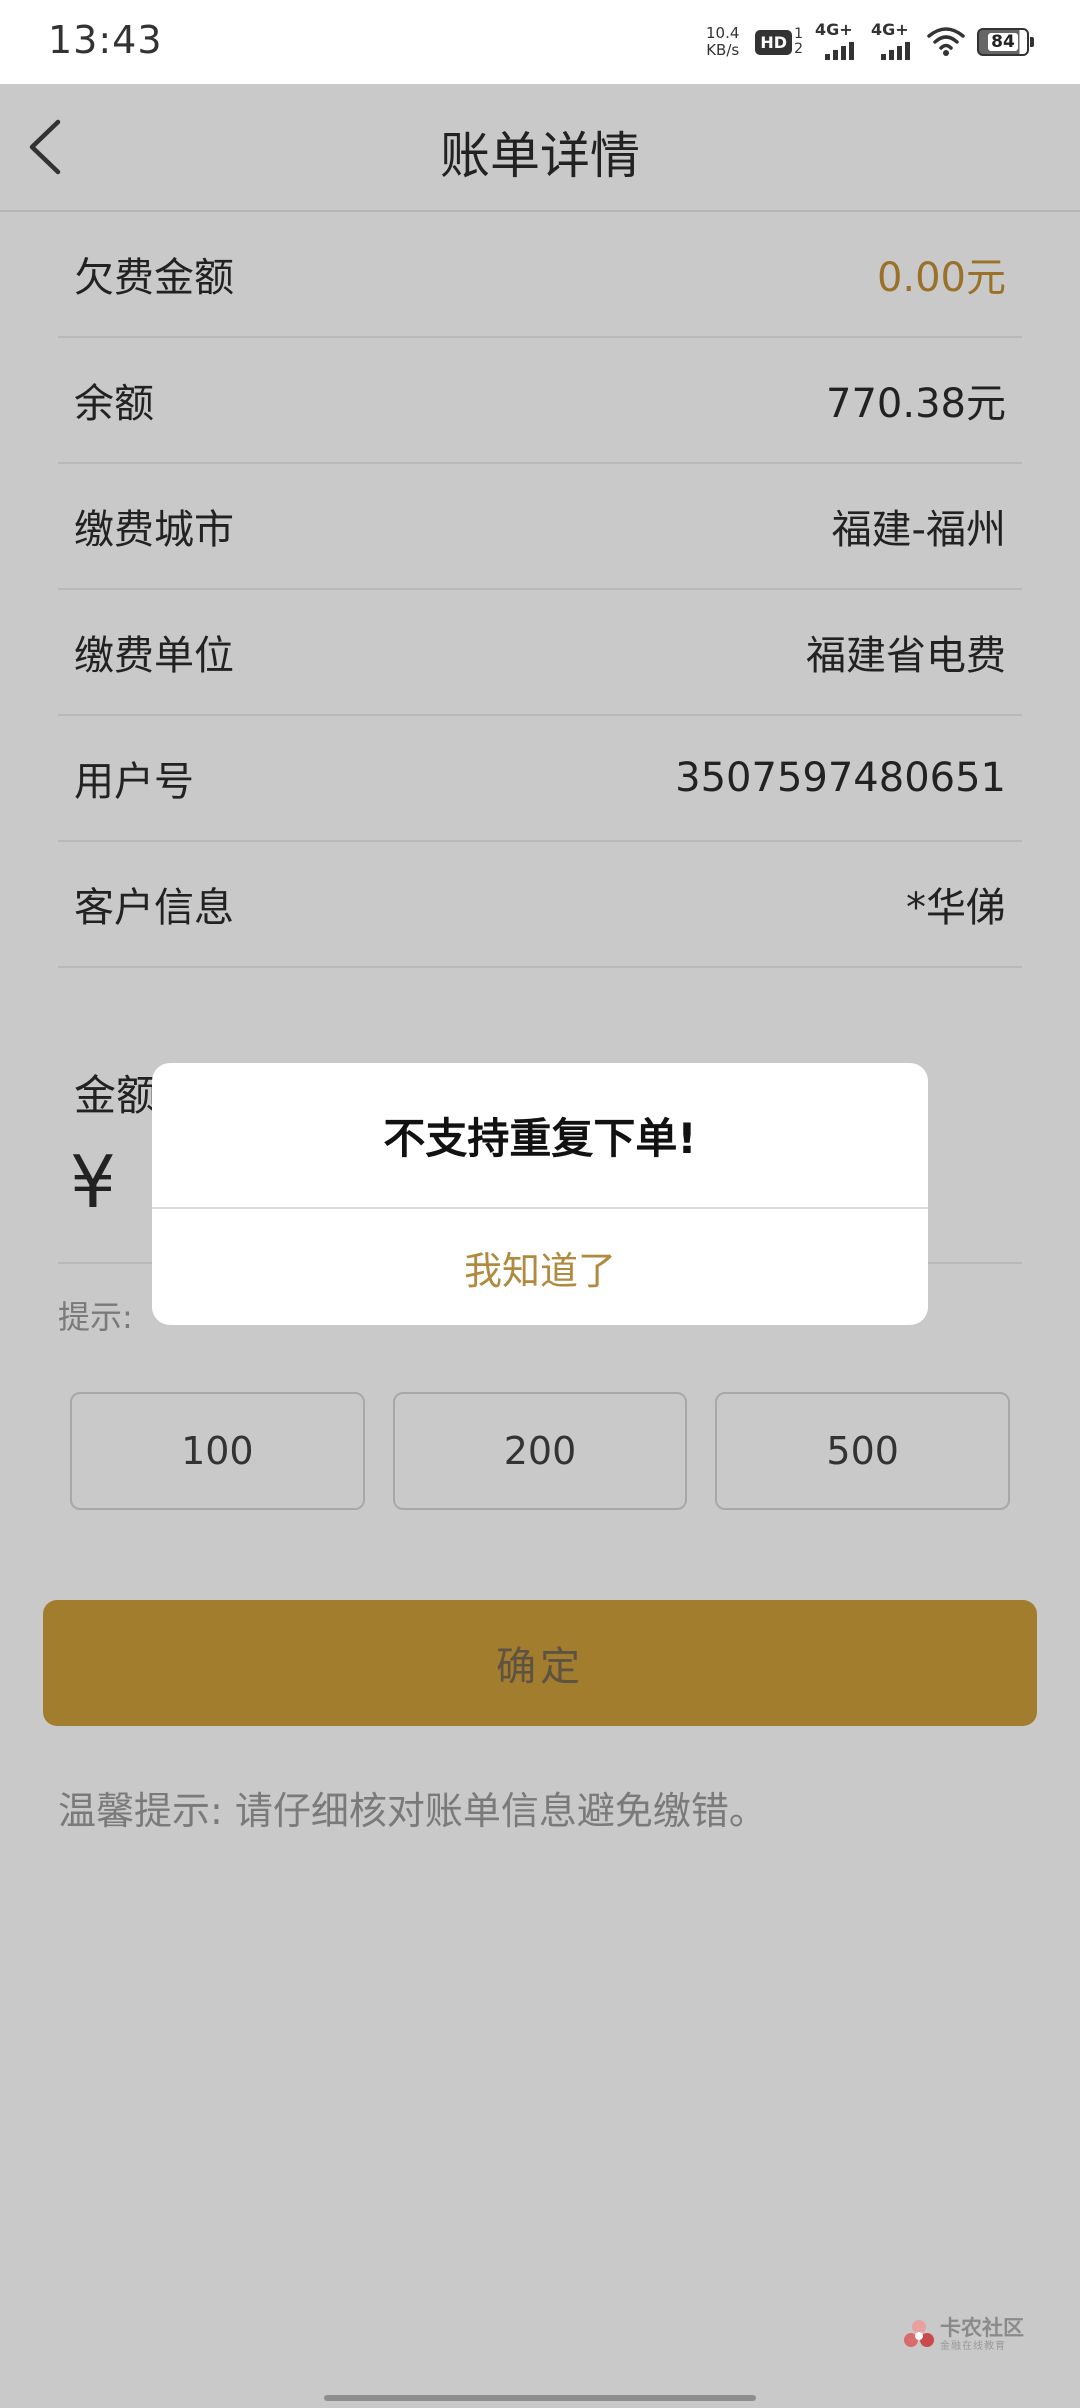 This screenshot has width=1080, height=2408. I want to click on battery-level: 84, so click(1003, 42).